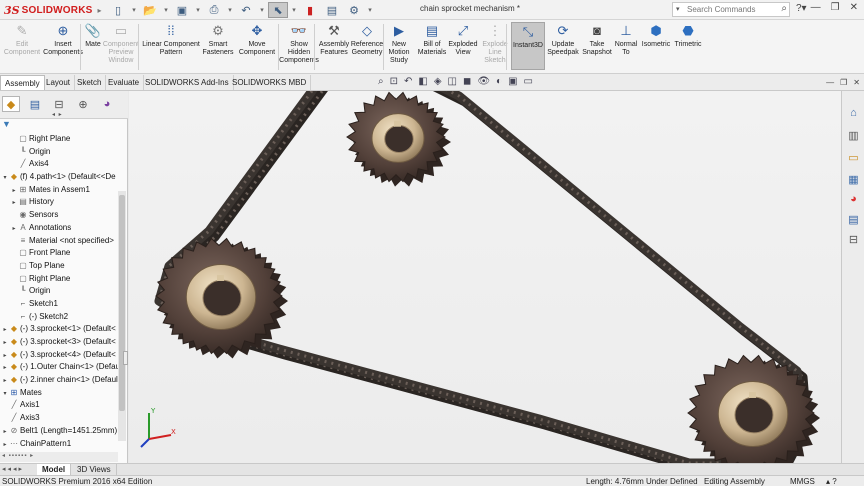 Image resolution: width=864 pixels, height=486 pixels. What do you see at coordinates (59, 444) in the screenshot?
I see `tree-item: ▸ ⋯ ChainPattern1` at bounding box center [59, 444].